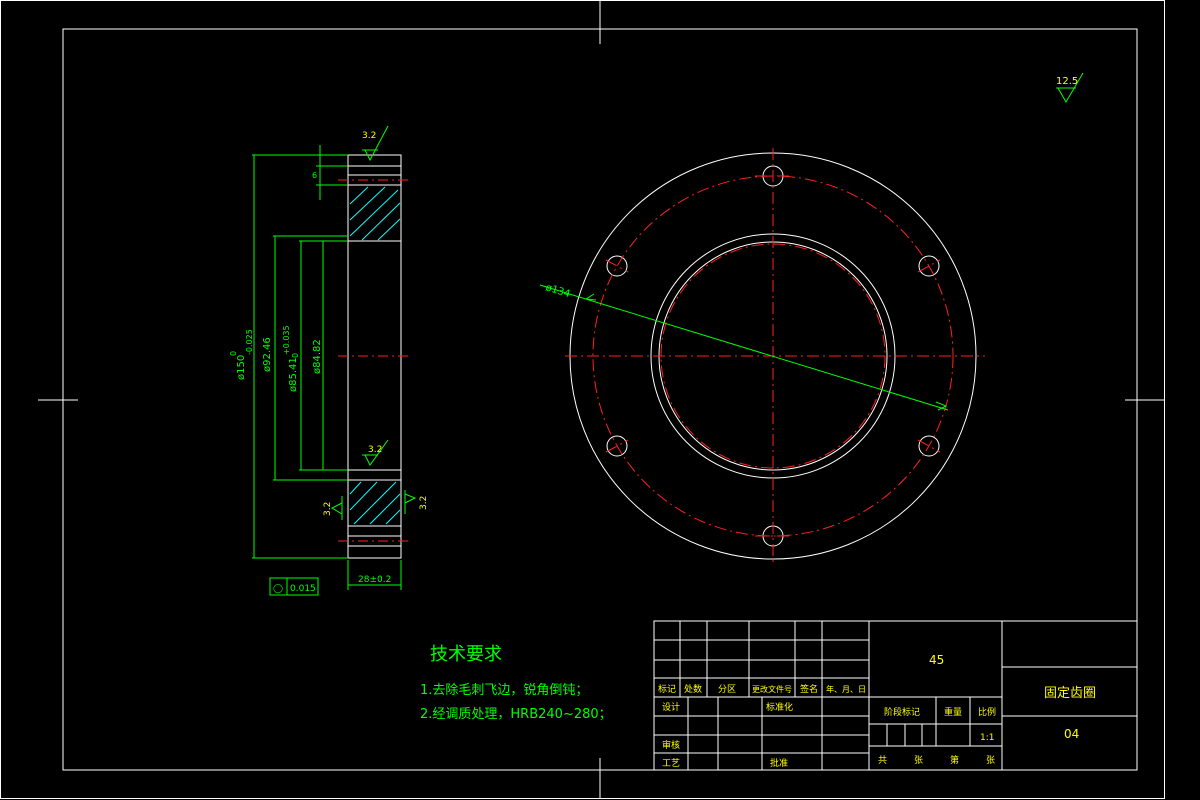  I want to click on tb-approve: 批准, so click(779, 763).